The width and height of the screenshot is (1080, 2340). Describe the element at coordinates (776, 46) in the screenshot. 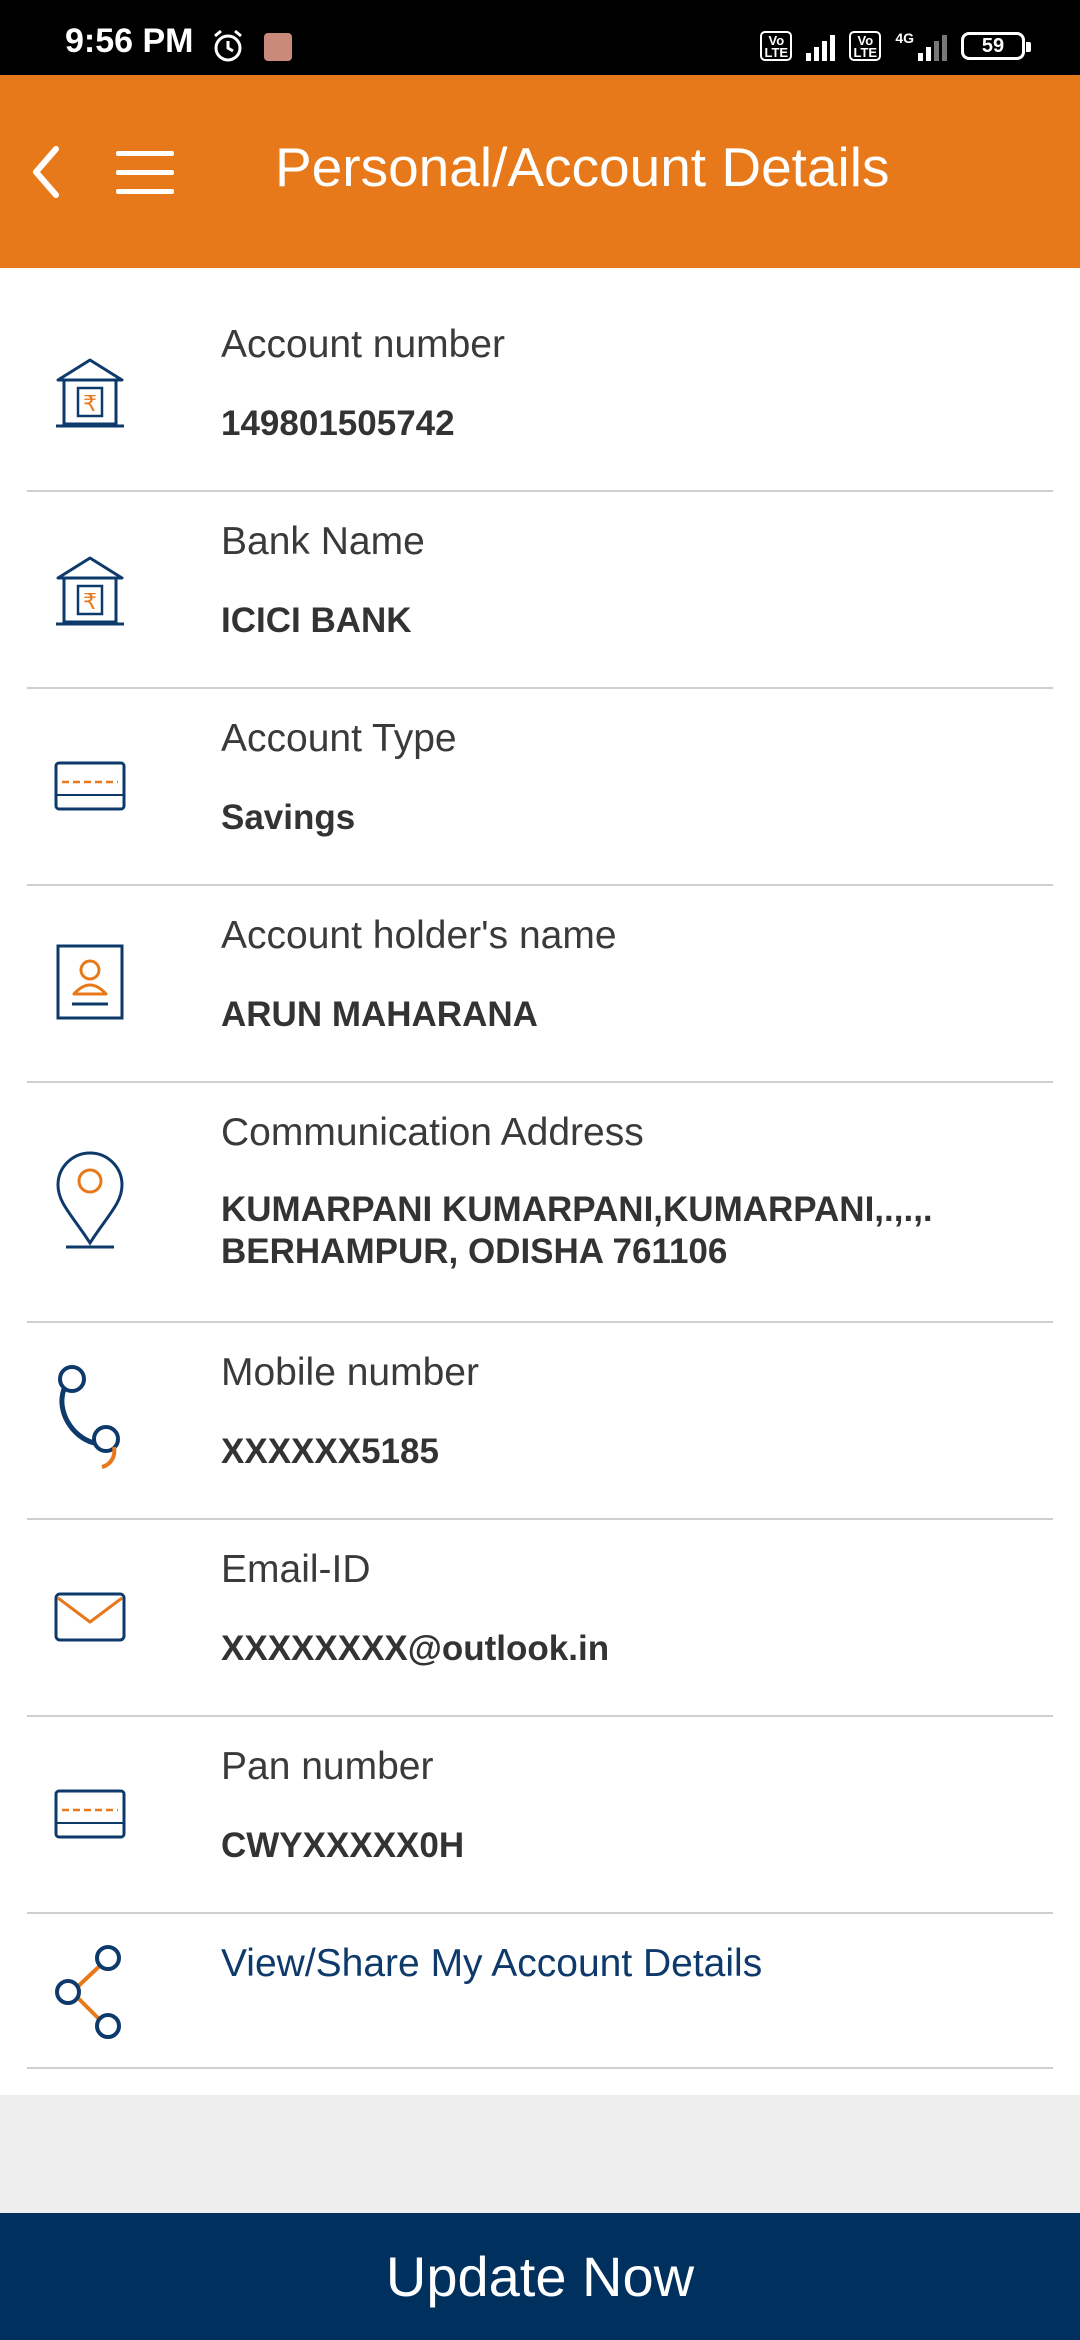

I see `volte-sim1-icon: Vo LTE` at that location.